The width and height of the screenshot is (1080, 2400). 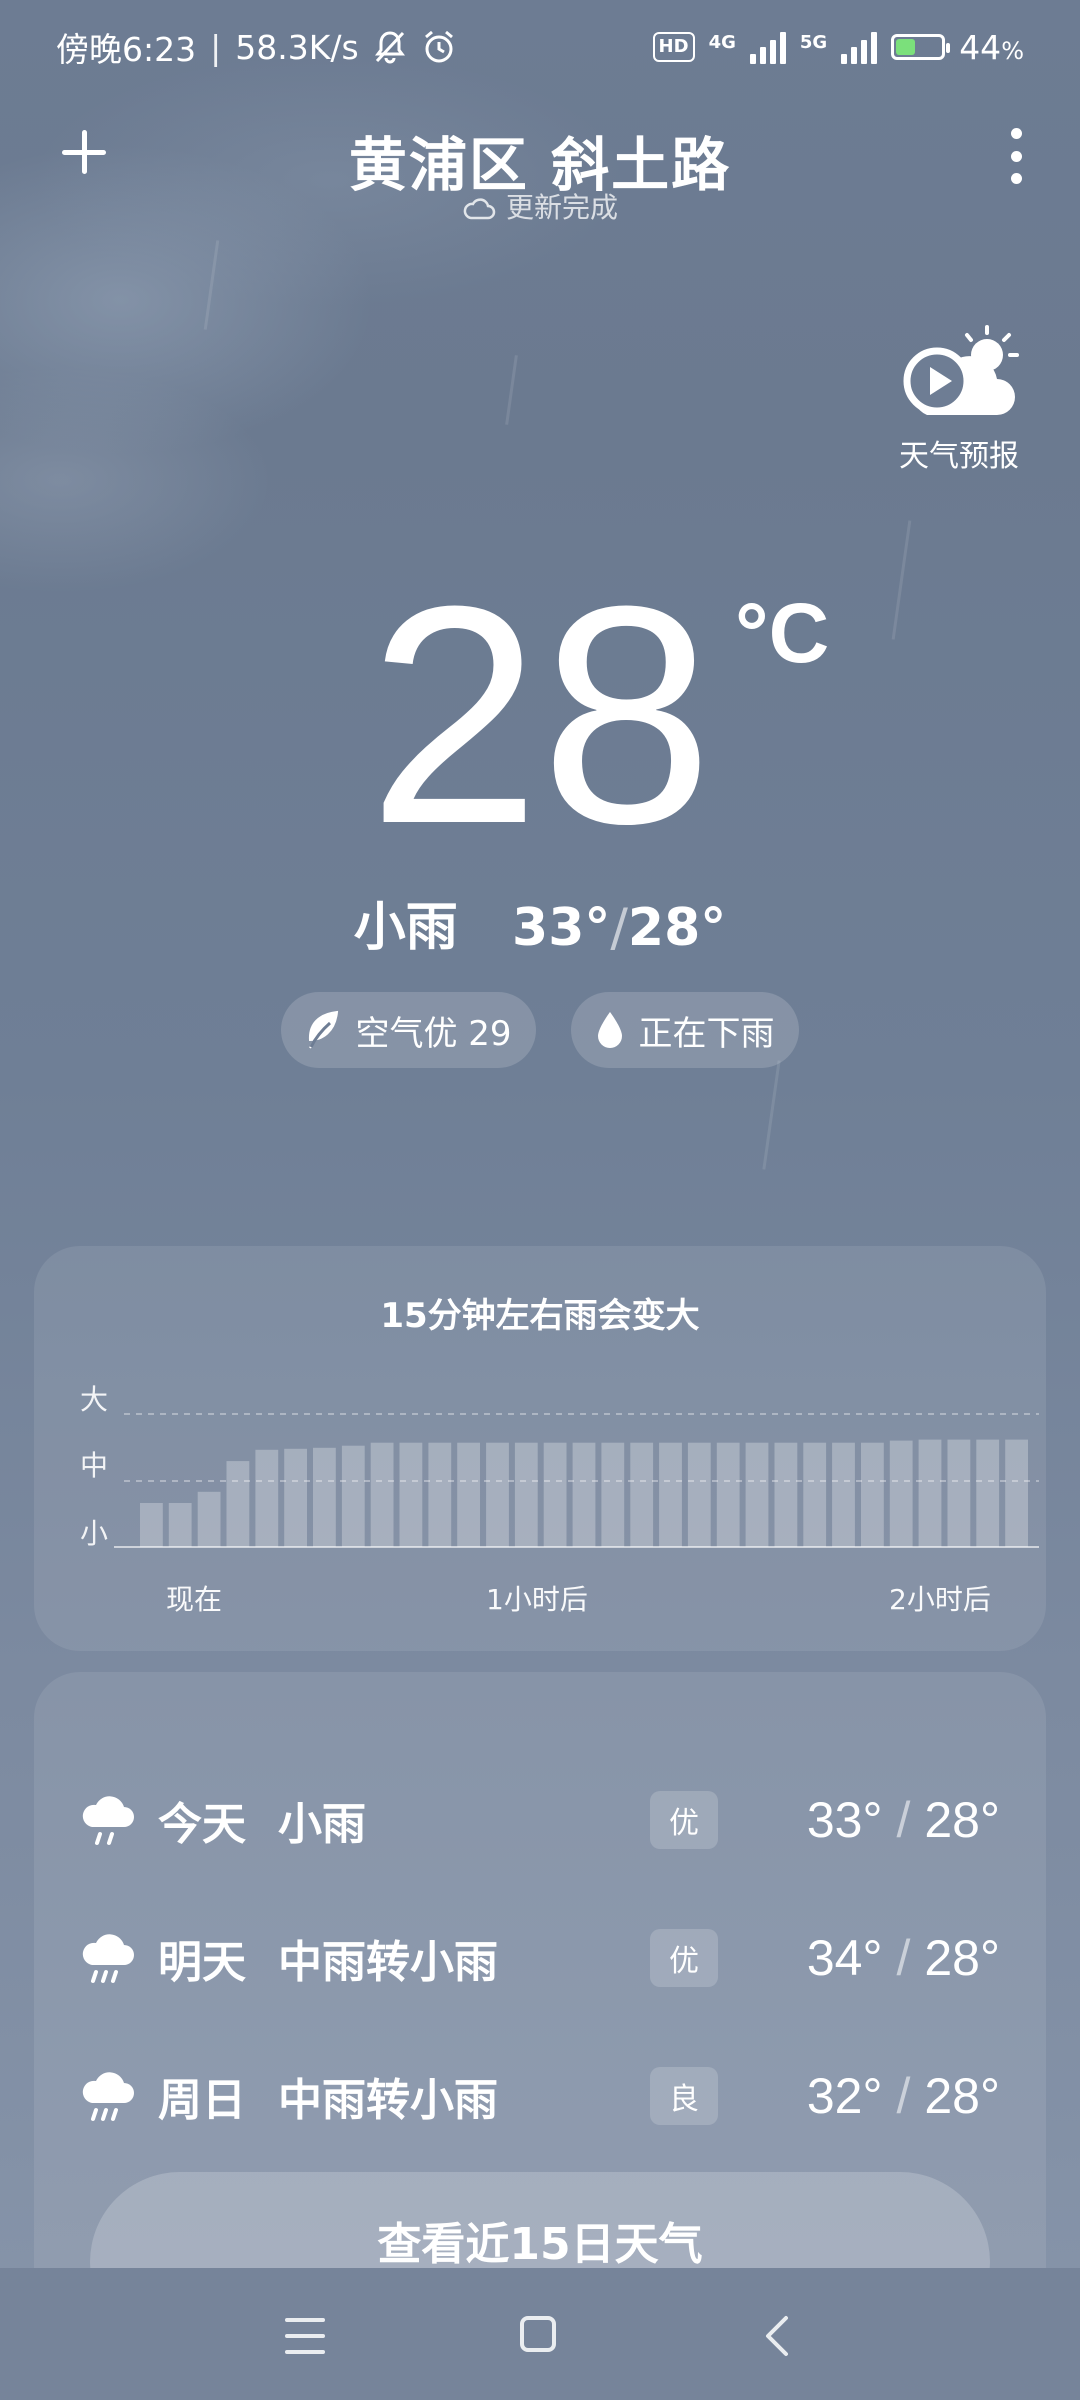 I want to click on more-menu-button, so click(x=1016, y=156).